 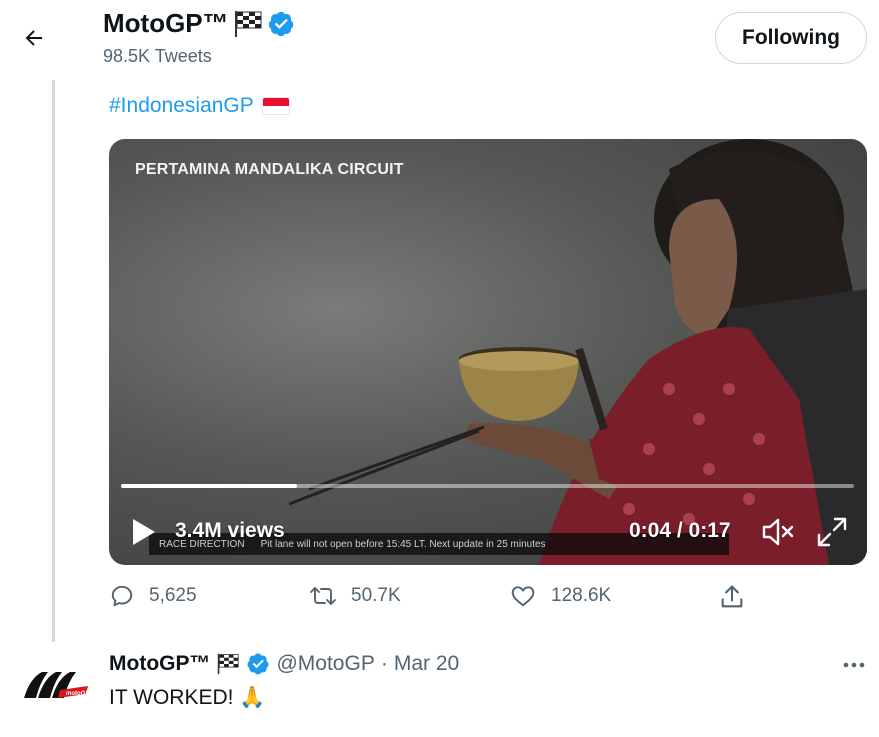 I want to click on tweet-text: #IndonesianGP, so click(x=199, y=106).